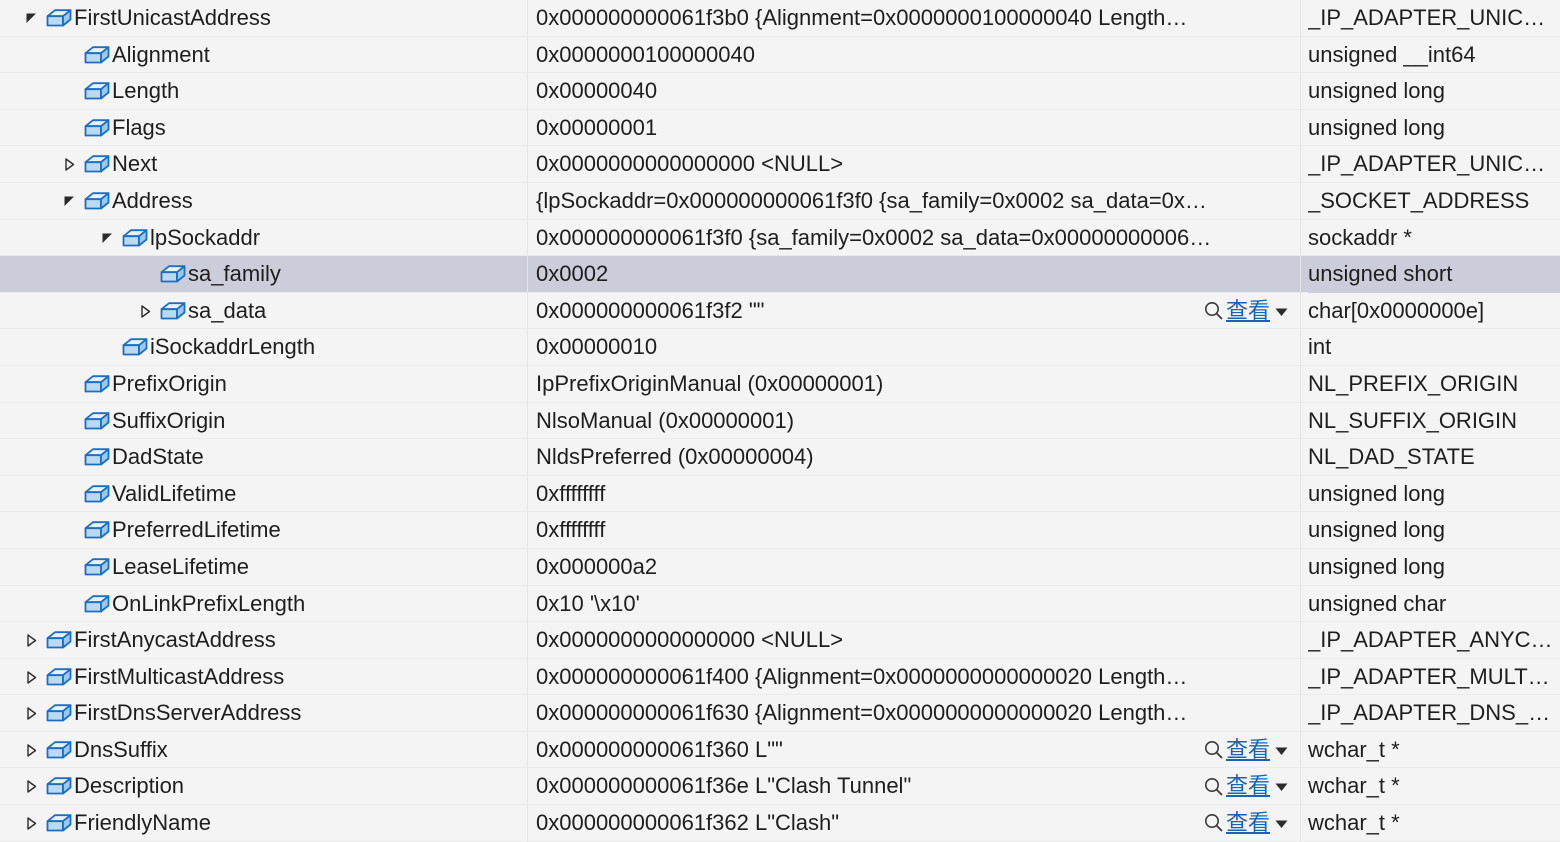 This screenshot has width=1560, height=842. What do you see at coordinates (263, 55) in the screenshot?
I see `variable-name-cell: Alignment` at bounding box center [263, 55].